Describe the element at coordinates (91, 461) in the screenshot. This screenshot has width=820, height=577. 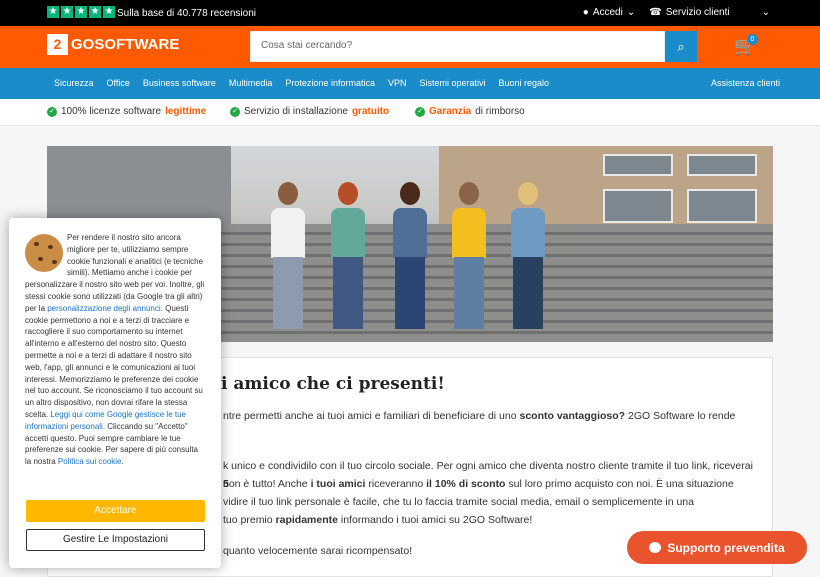
I see `cookie-policy-link: Politica sui cookie.` at that location.